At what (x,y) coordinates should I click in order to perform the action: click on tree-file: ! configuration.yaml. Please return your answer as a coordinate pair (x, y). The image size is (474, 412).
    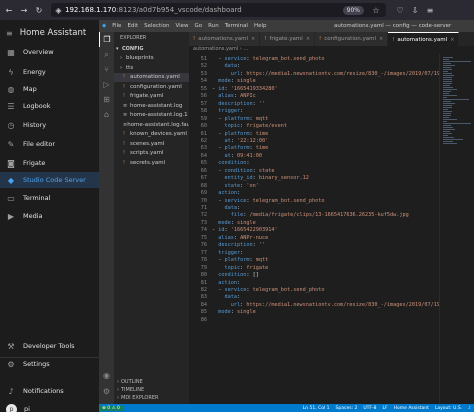
    Looking at the image, I should click on (151, 87).